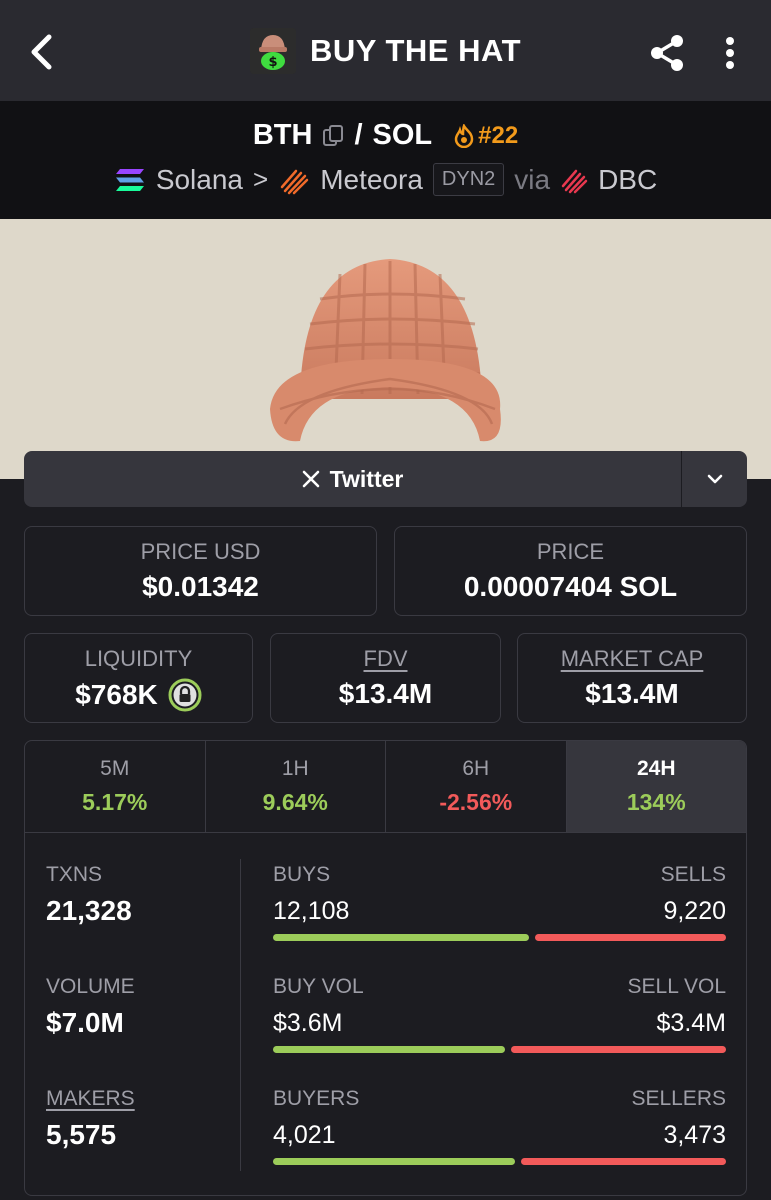 The image size is (771, 1200). What do you see at coordinates (115, 786) in the screenshot?
I see `tab-5m: 5M 5.17%` at bounding box center [115, 786].